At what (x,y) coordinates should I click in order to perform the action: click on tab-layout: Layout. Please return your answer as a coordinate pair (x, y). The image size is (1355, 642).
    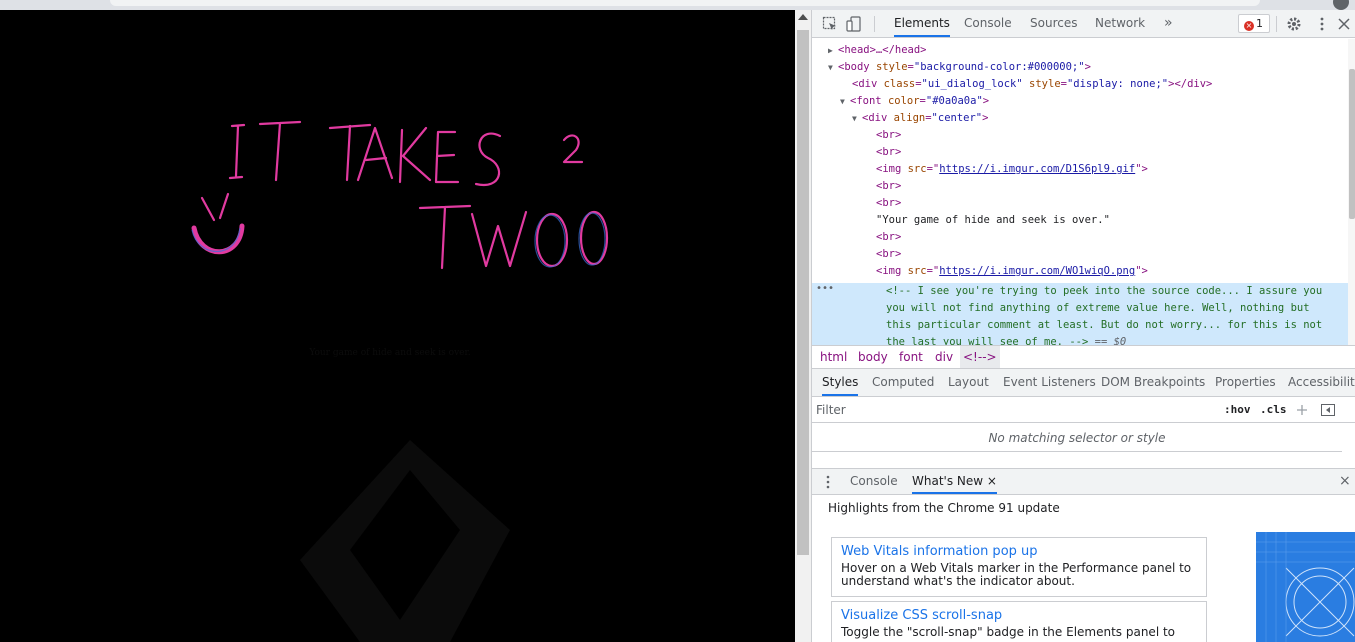
    Looking at the image, I should click on (968, 382).